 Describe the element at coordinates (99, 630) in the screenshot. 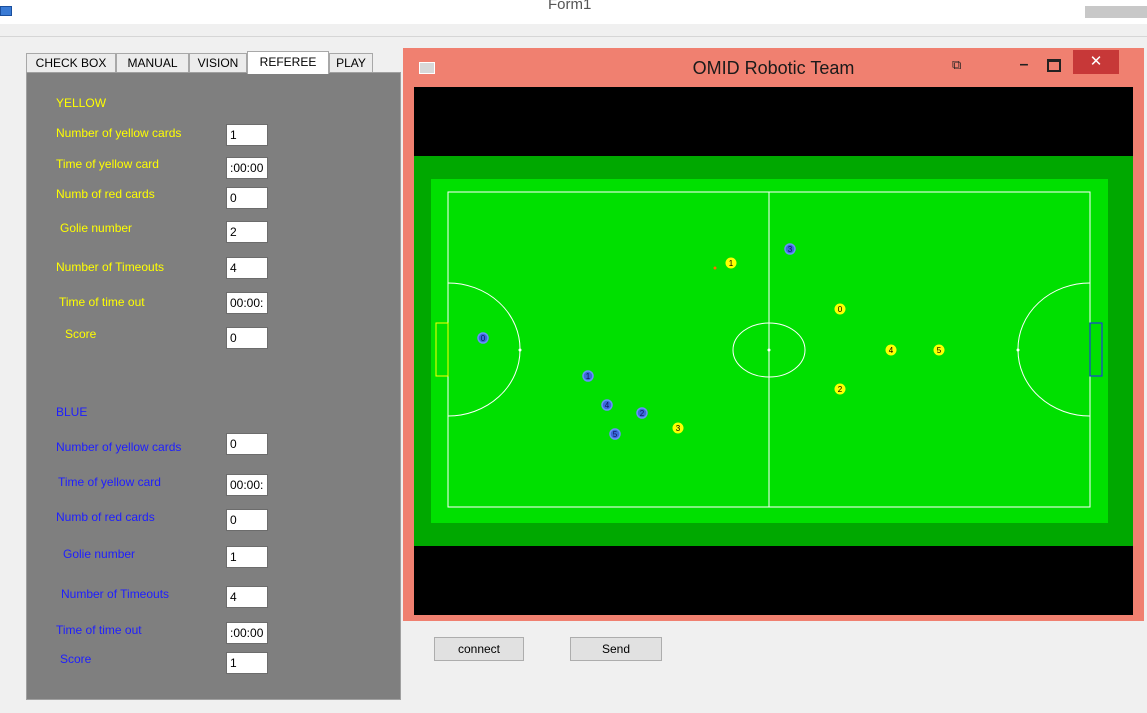

I see `blue-timeout-time-label: Time of time out` at that location.